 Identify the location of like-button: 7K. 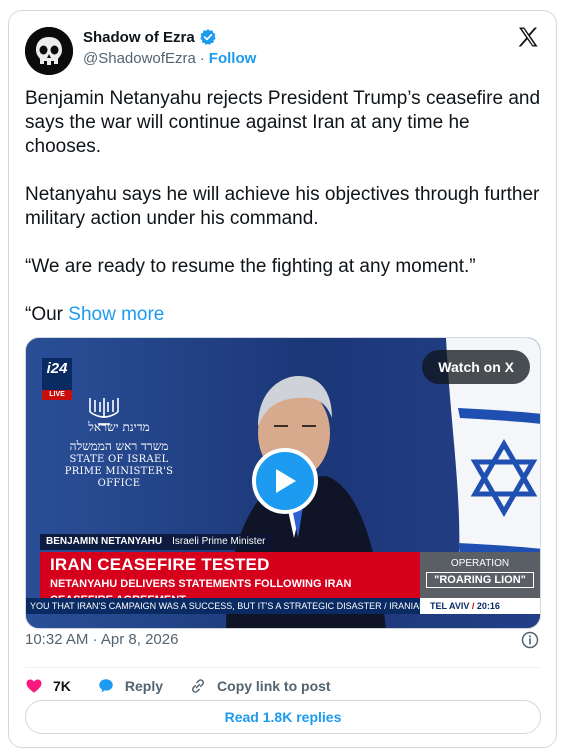
(48, 686).